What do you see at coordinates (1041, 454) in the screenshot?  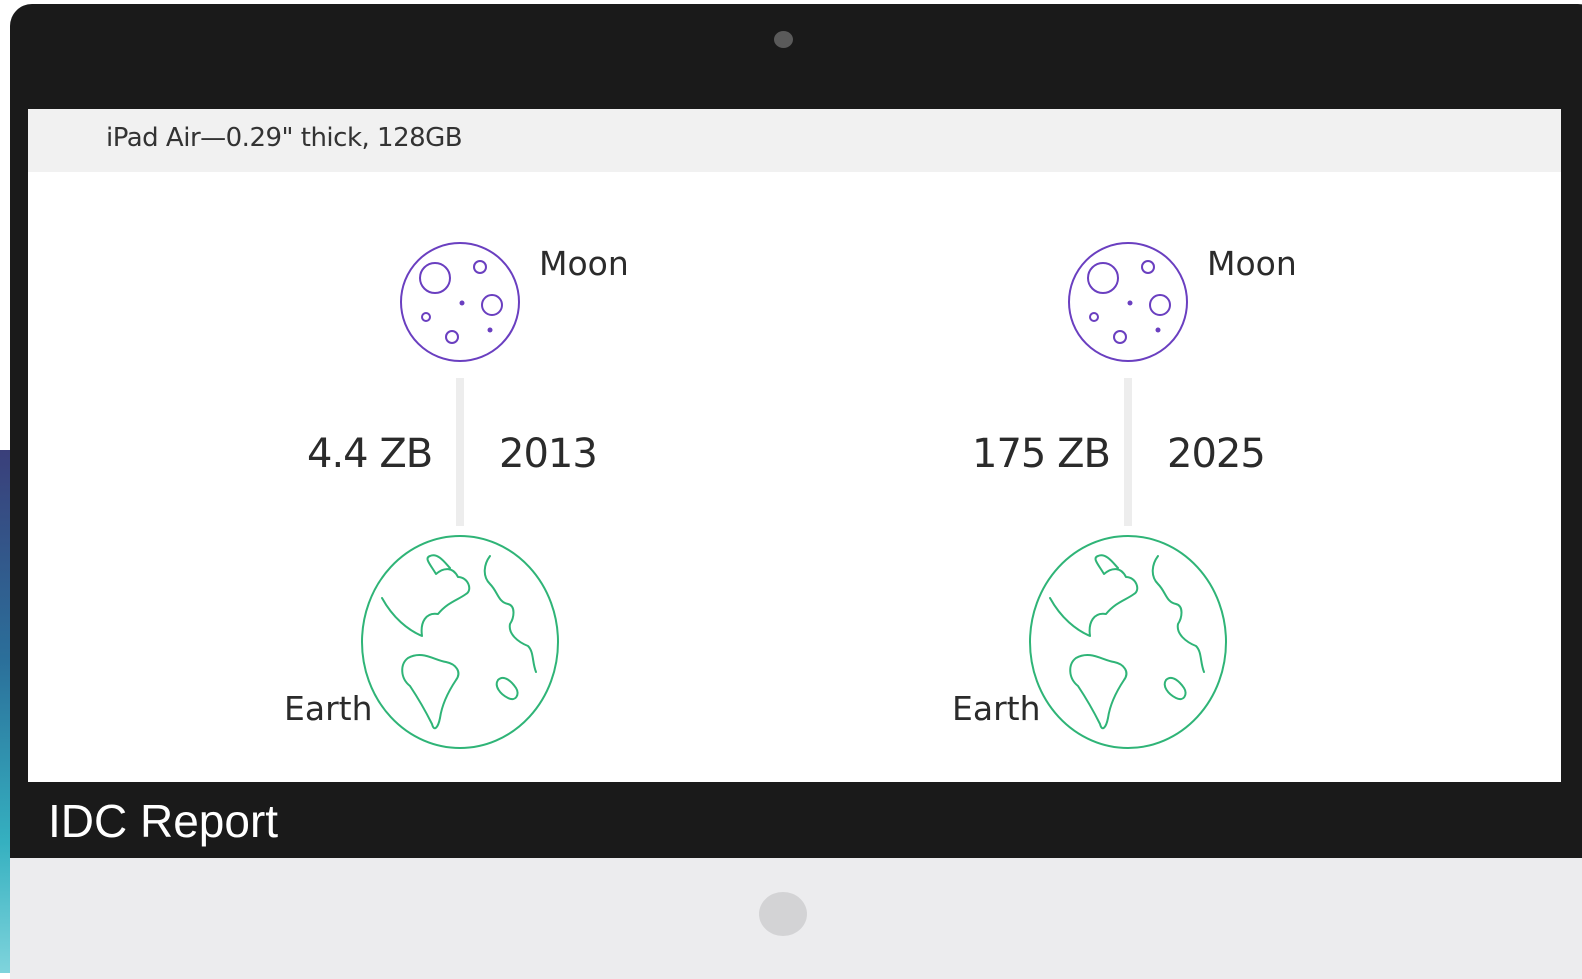 I see `data-amount: 175 ZB` at bounding box center [1041, 454].